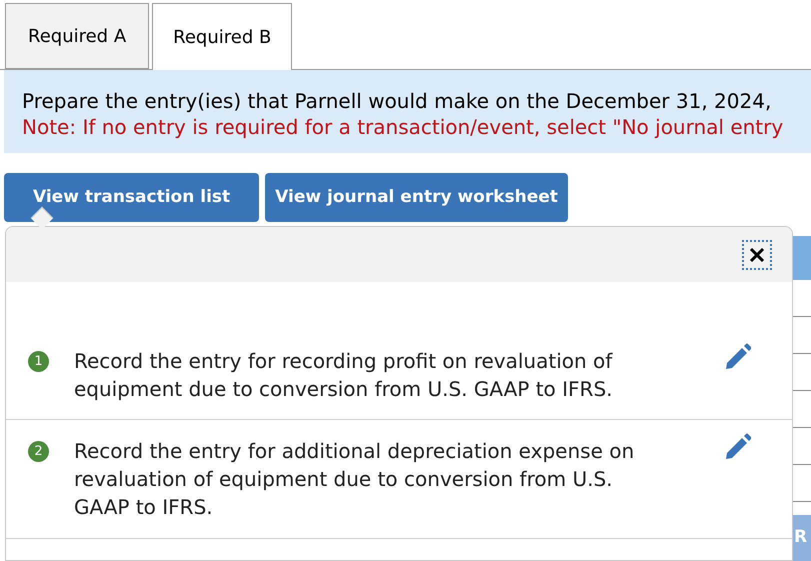  I want to click on close-icon, so click(757, 254).